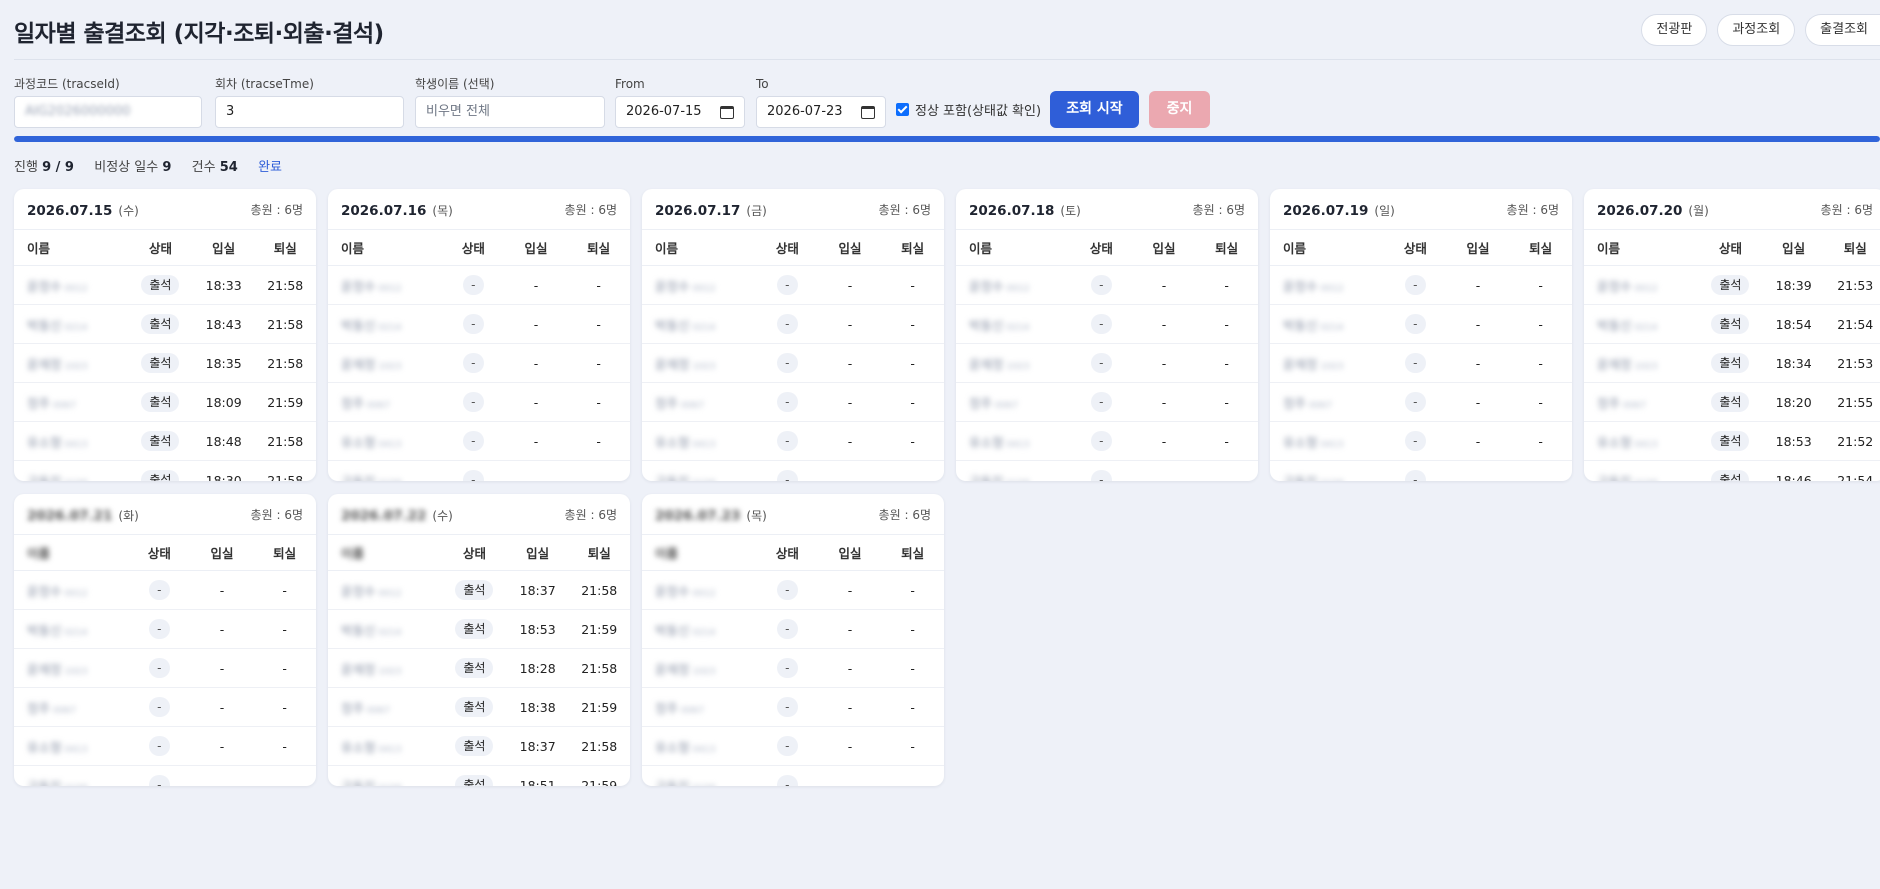 The width and height of the screenshot is (1880, 889). What do you see at coordinates (607, 514) in the screenshot?
I see `total-value: 6명` at bounding box center [607, 514].